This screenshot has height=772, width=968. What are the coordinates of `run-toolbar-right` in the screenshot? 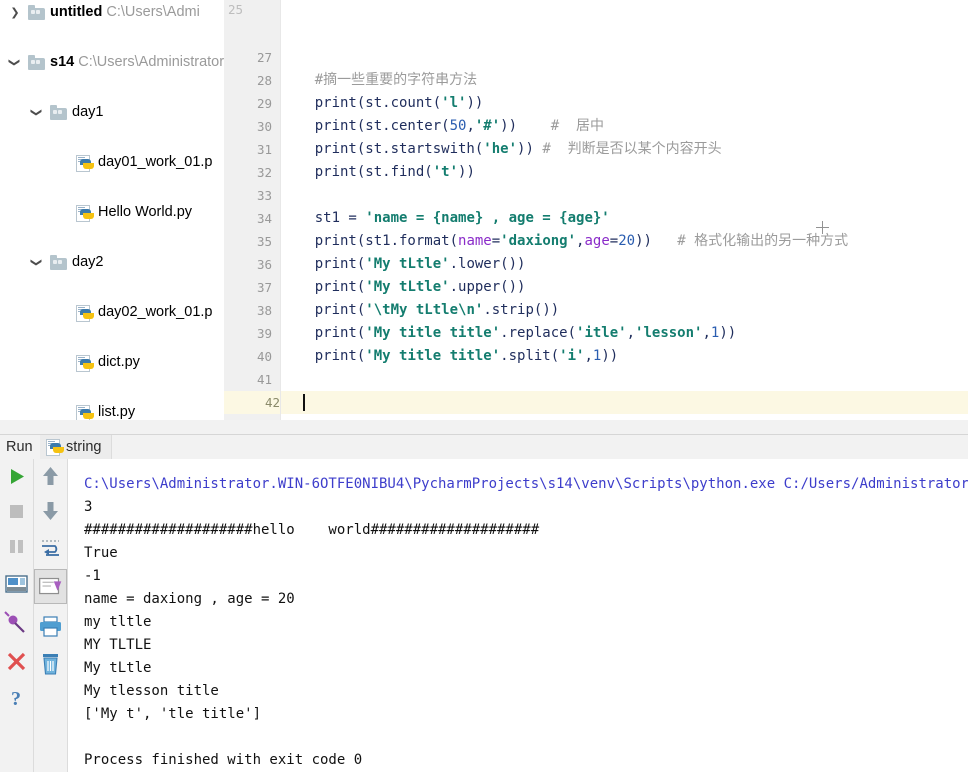 It's located at (50, 615).